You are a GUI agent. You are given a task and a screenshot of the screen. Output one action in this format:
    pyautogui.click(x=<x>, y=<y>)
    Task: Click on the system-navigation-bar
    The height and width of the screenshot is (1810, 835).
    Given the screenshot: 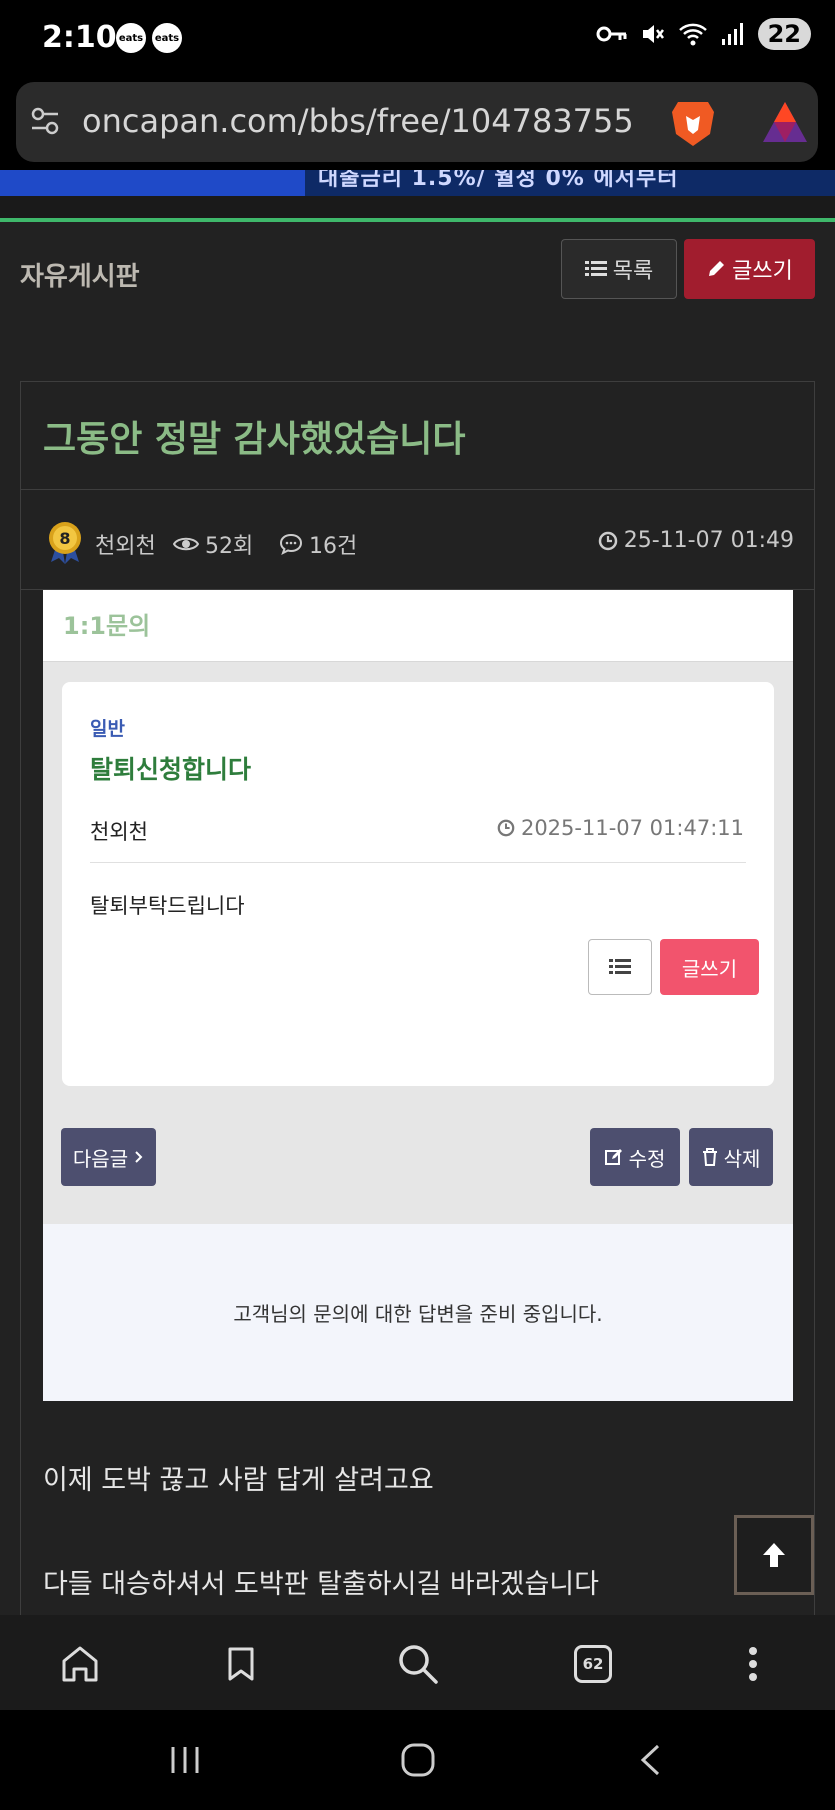 What is the action you would take?
    pyautogui.click(x=417, y=1760)
    